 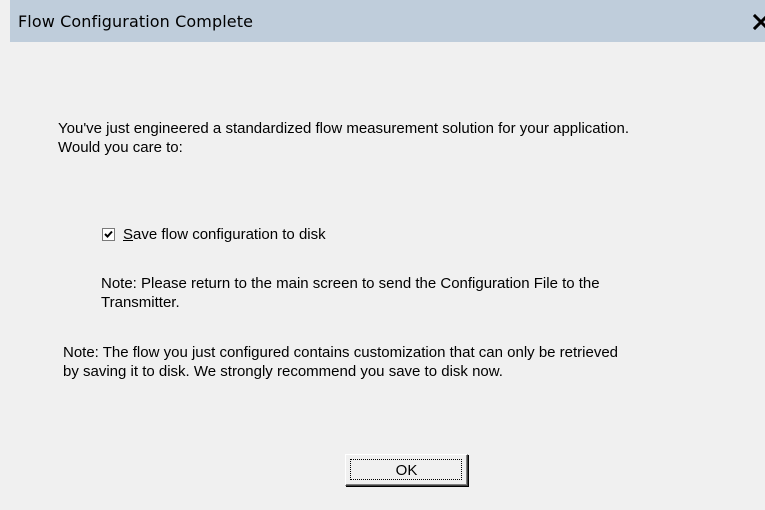 I want to click on ok-button: OK, so click(x=406, y=470).